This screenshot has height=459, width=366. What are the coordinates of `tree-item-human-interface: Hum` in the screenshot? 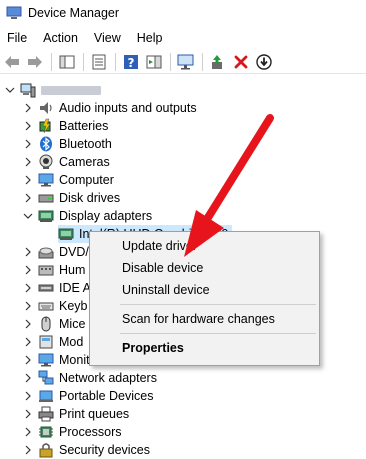 It's located at (53, 270).